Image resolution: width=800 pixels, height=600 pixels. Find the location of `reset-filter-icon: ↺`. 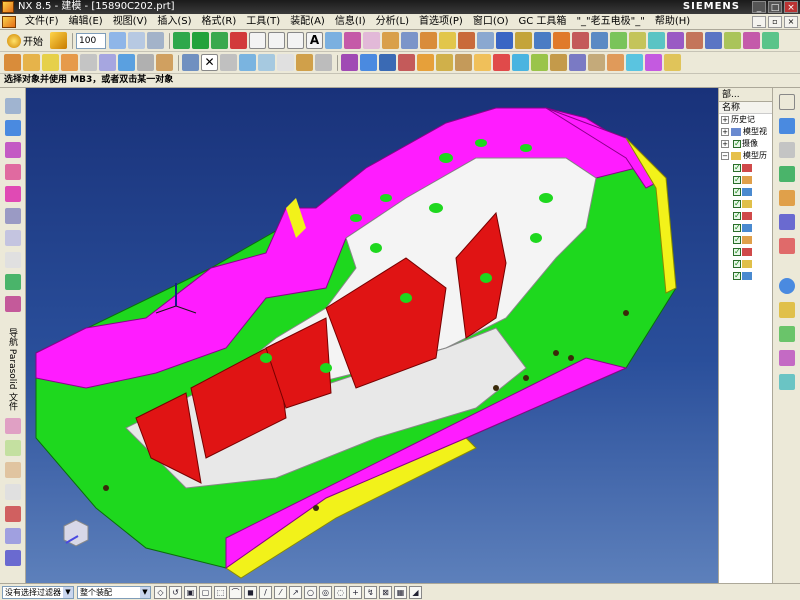

reset-filter-icon: ↺ is located at coordinates (175, 592).